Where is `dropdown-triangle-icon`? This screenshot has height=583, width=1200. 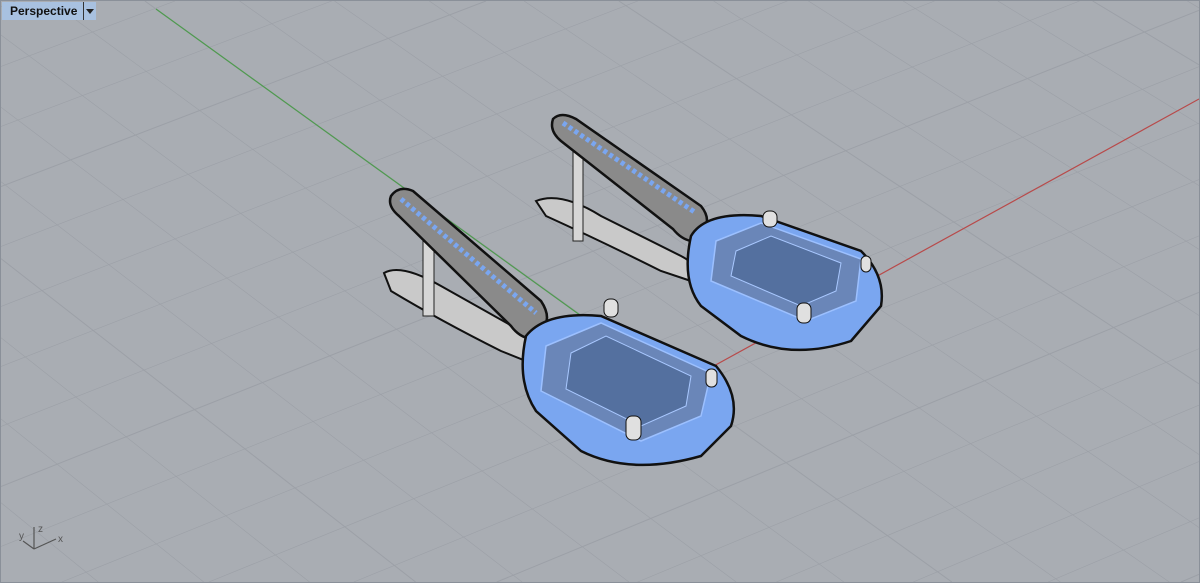
dropdown-triangle-icon is located at coordinates (89, 11).